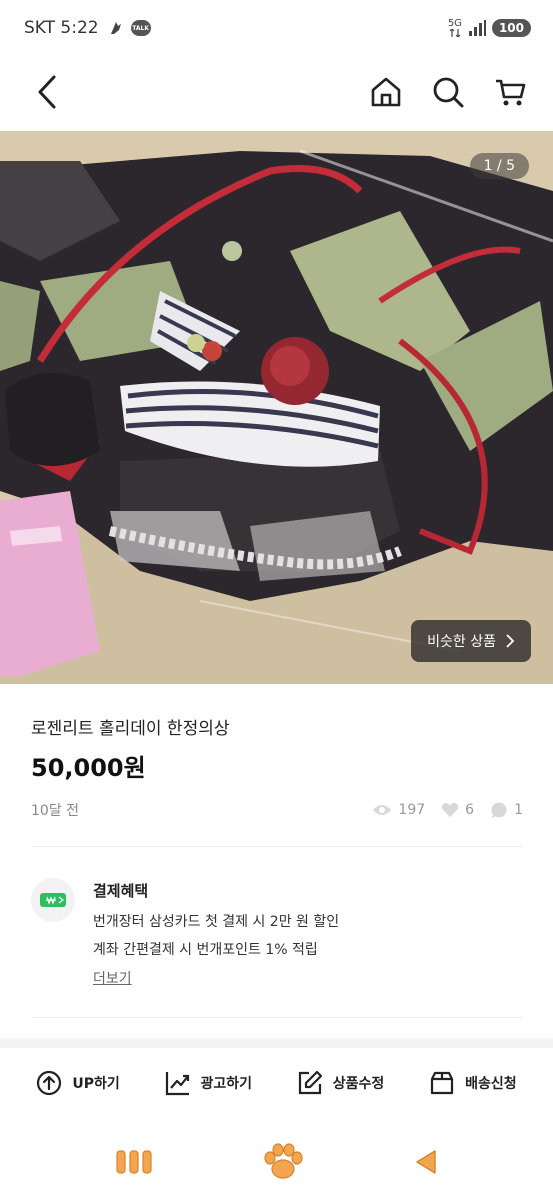 The image size is (553, 1200). Describe the element at coordinates (442, 1083) in the screenshot. I see `box-icon` at that location.